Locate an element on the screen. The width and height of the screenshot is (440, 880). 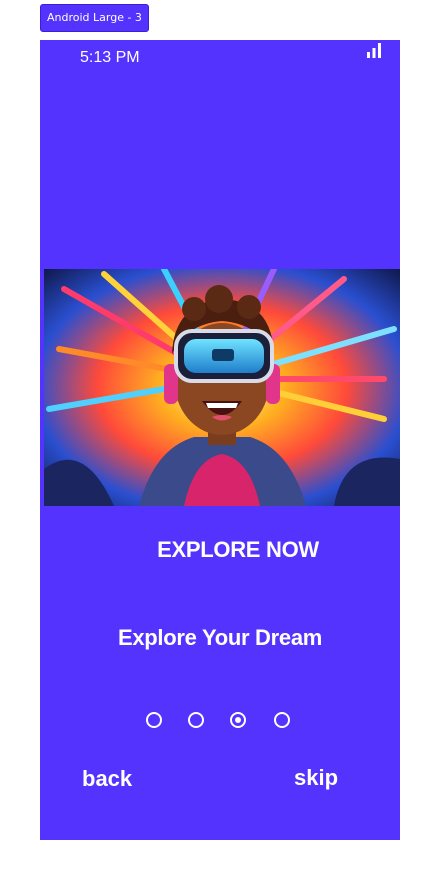
frame-label: Android Large - 3 is located at coordinates (94, 18).